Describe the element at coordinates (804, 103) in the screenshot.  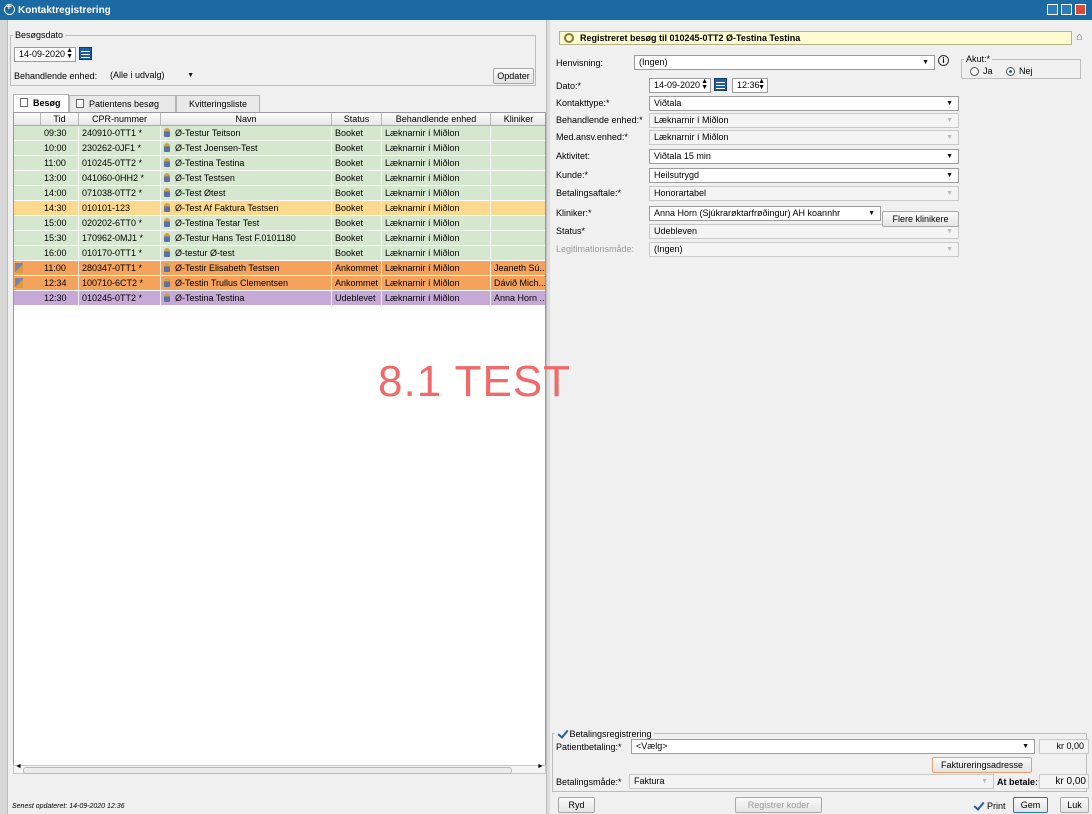
I see `field-select: Viðtala ▼` at that location.